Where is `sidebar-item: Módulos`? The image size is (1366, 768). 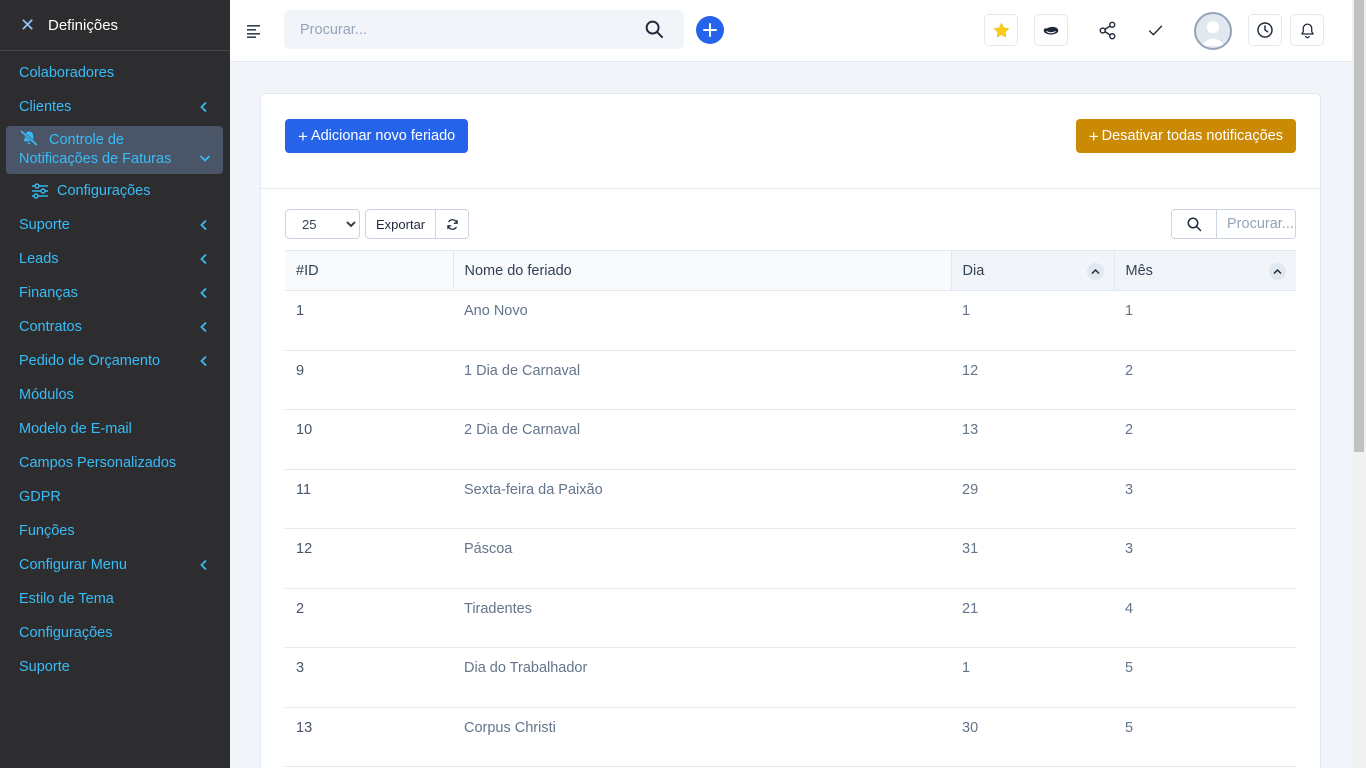 sidebar-item: Módulos is located at coordinates (115, 395).